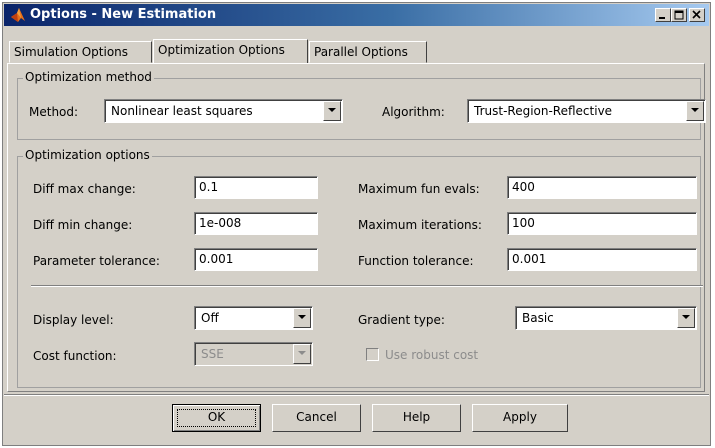  I want to click on diff-max-change-value: 0.1, so click(209, 187).